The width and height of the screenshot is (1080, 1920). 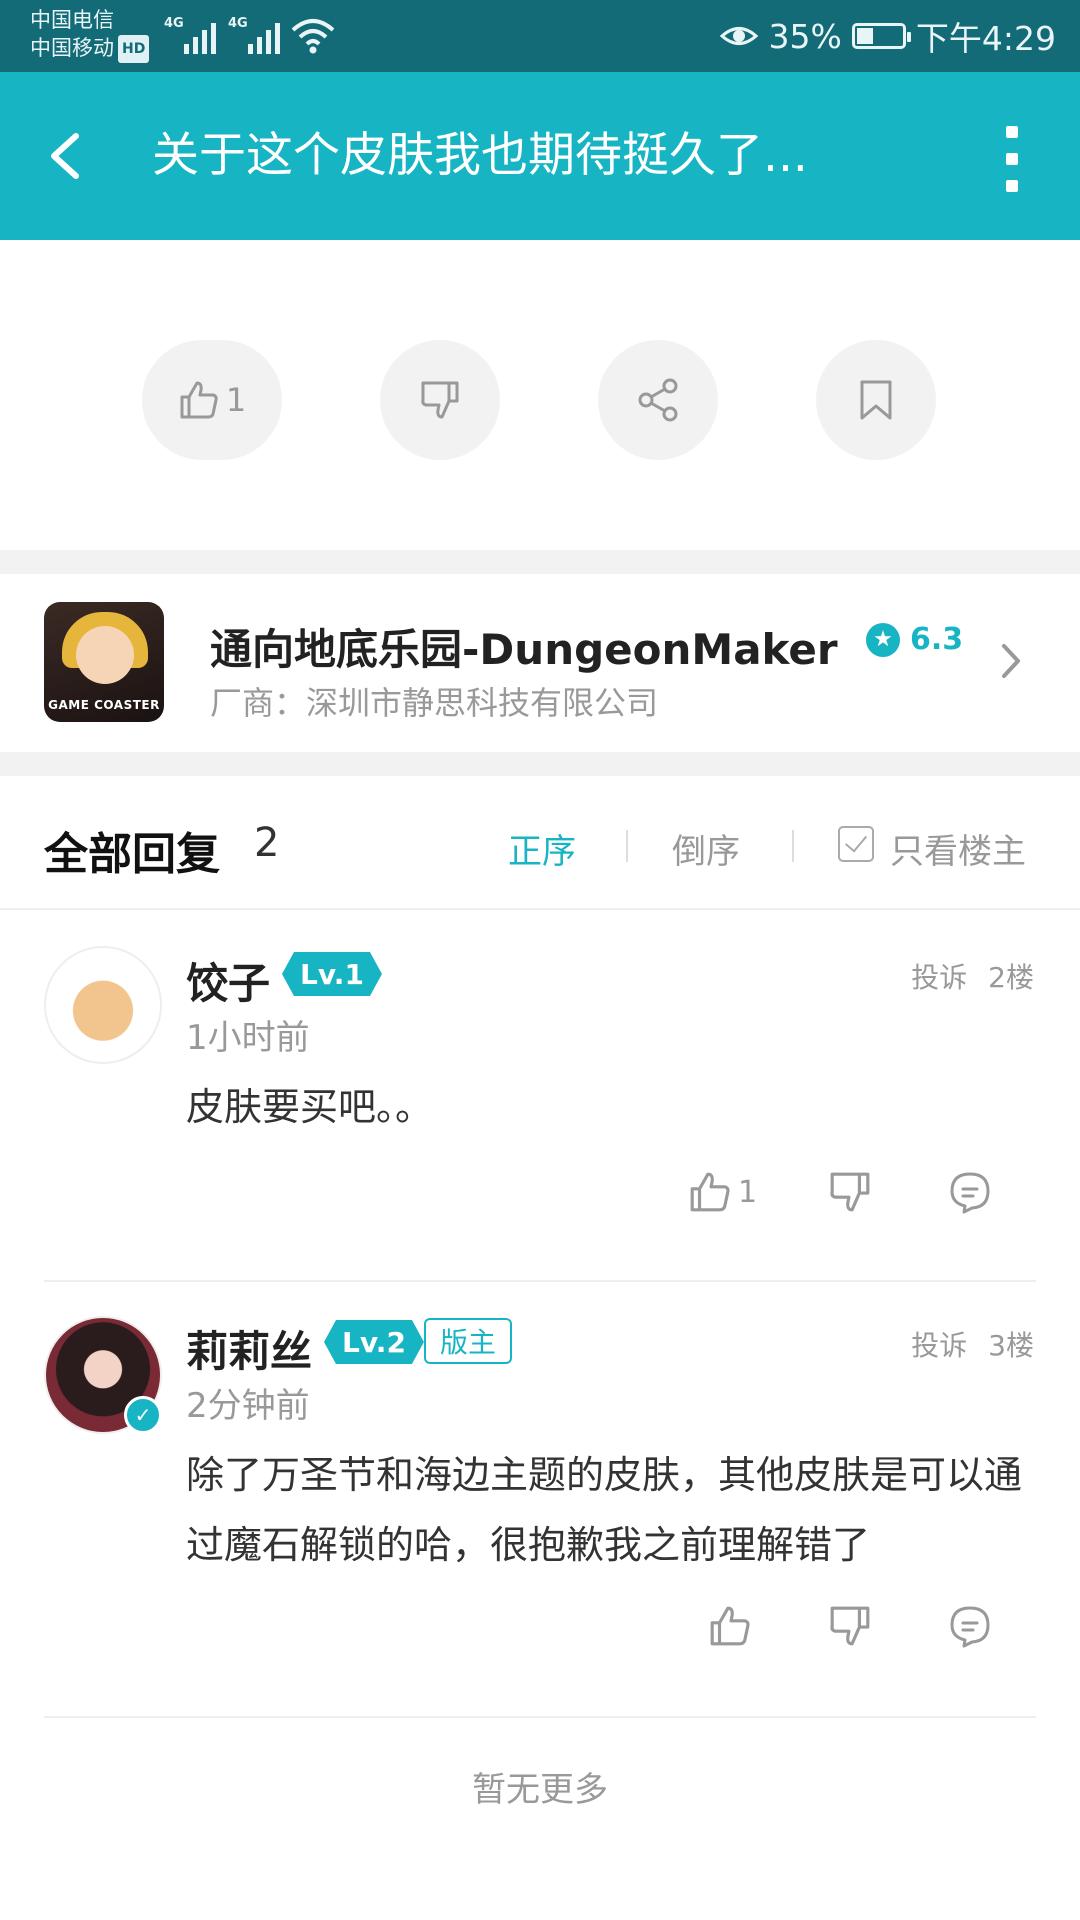 What do you see at coordinates (738, 36) in the screenshot?
I see `eye-comfort-icon` at bounding box center [738, 36].